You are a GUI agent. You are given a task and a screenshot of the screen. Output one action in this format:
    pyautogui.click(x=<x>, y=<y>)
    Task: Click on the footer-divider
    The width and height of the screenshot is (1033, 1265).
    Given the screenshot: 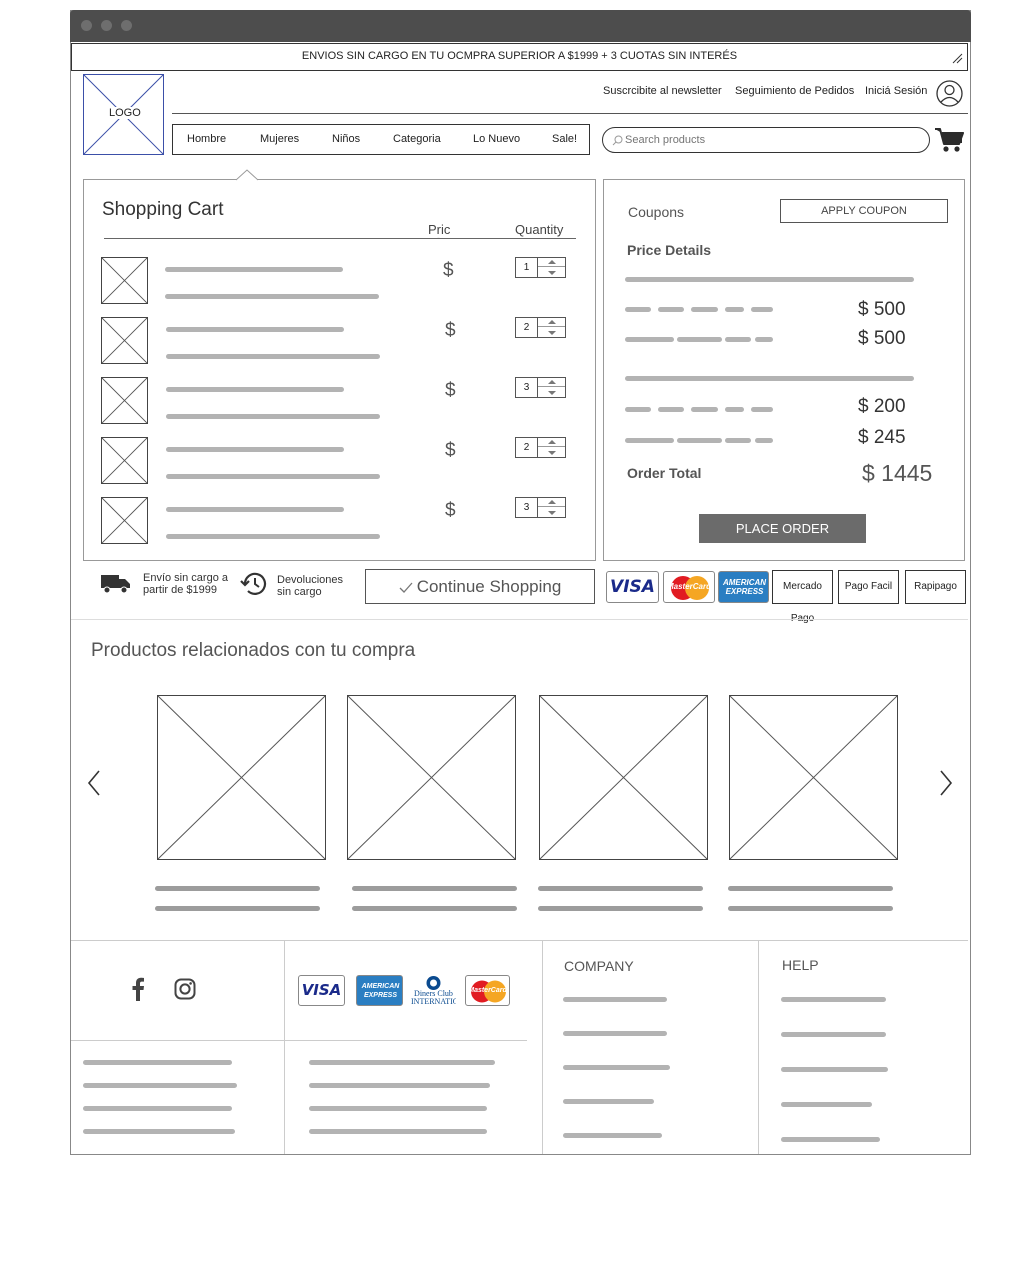 What is the action you would take?
    pyautogui.click(x=542, y=1047)
    